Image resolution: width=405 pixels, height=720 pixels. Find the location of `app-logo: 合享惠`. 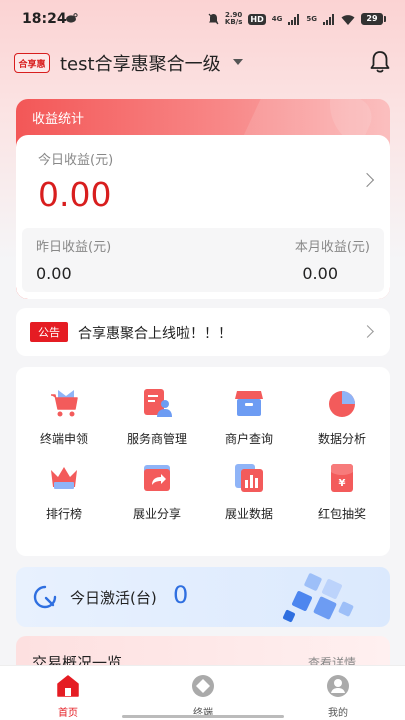

app-logo: 合享惠 is located at coordinates (32, 63).